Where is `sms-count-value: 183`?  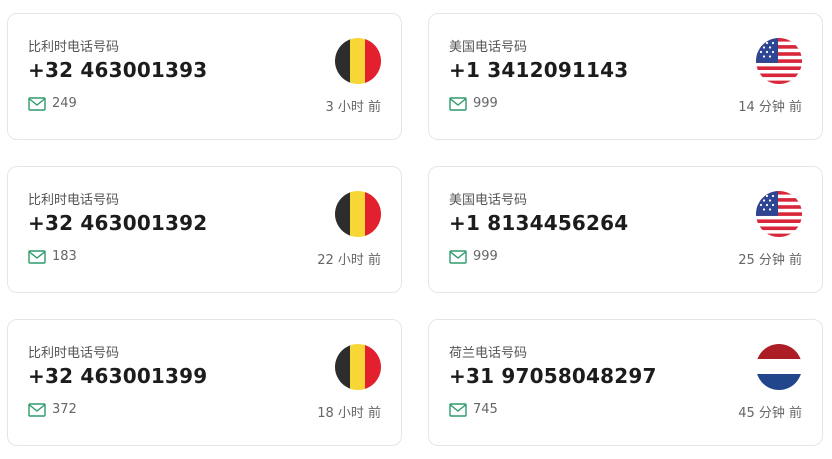 sms-count-value: 183 is located at coordinates (64, 256).